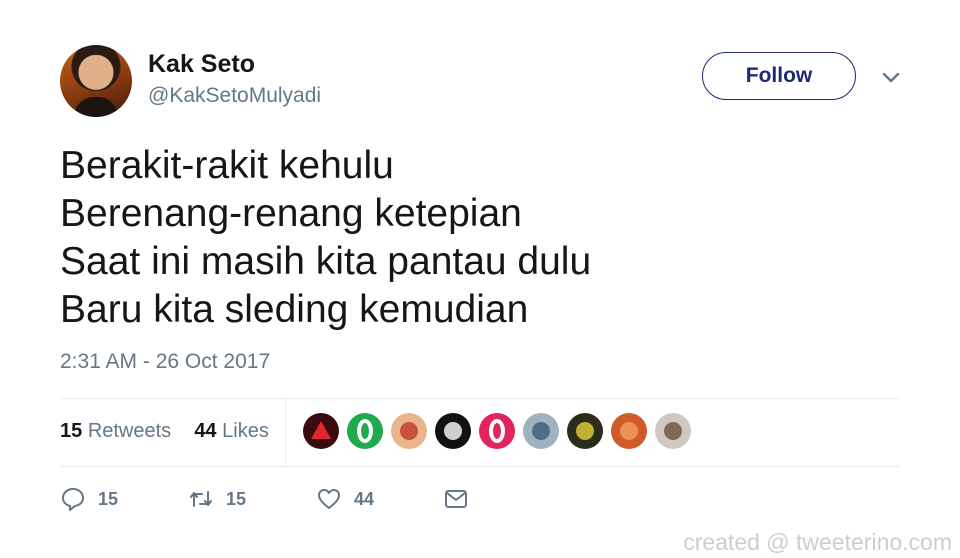  I want to click on yellow-sign-avatar-mark, so click(585, 431).